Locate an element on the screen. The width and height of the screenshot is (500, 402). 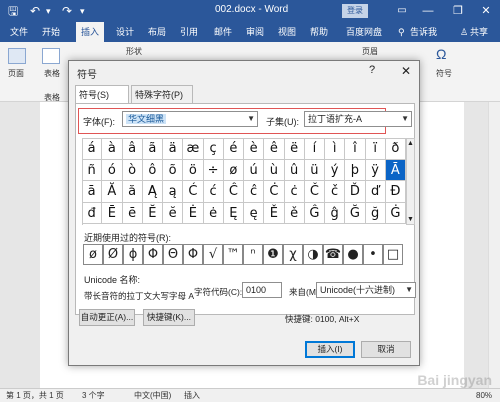
symbol-cell: Ĉ is located at coordinates (233, 192).